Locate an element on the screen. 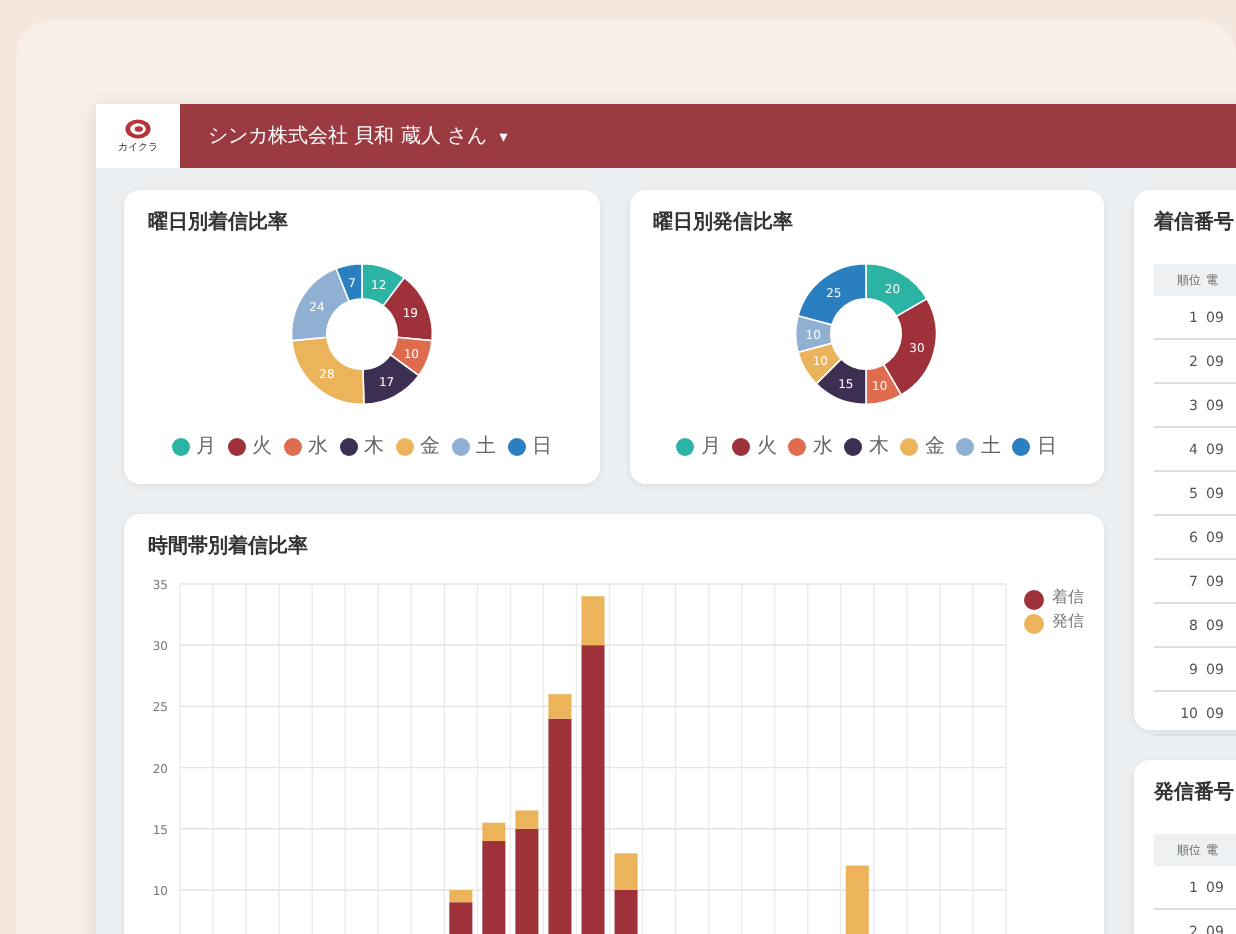 The image size is (1236, 934). card-title: 発信番号 is located at coordinates (1193, 793).